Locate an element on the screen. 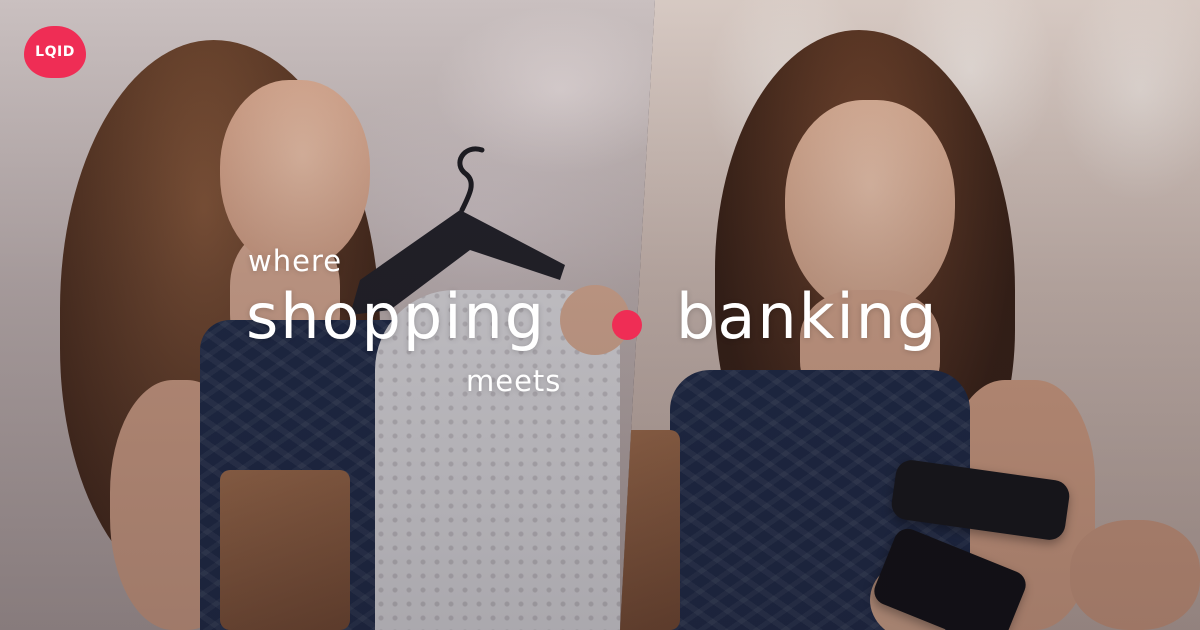  lqid-logo: LQID is located at coordinates (55, 52).